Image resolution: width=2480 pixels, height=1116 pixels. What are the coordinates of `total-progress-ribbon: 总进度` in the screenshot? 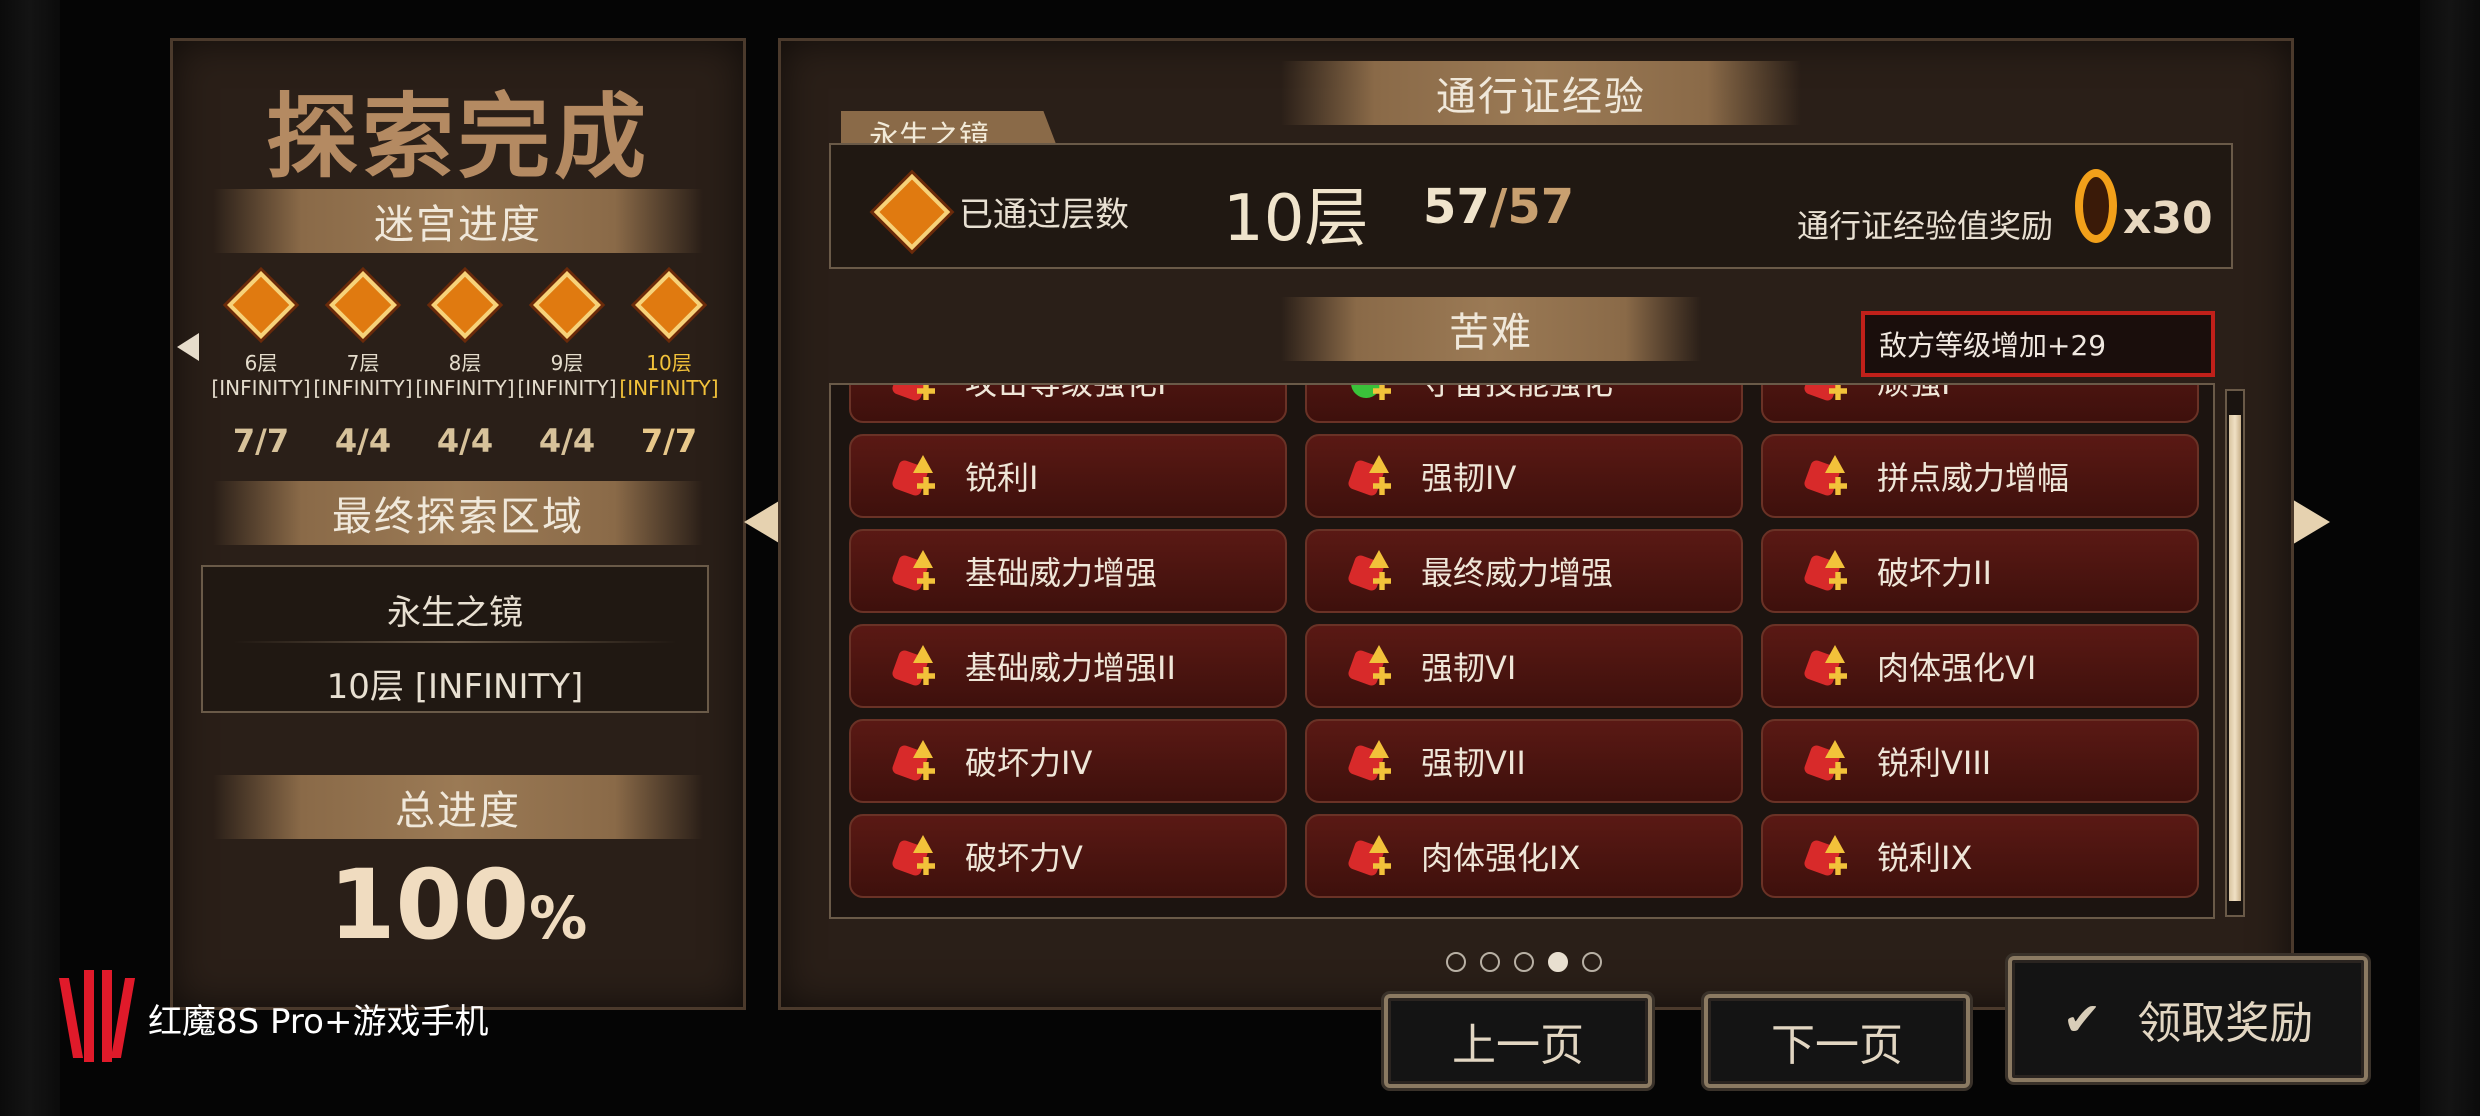 It's located at (458, 807).